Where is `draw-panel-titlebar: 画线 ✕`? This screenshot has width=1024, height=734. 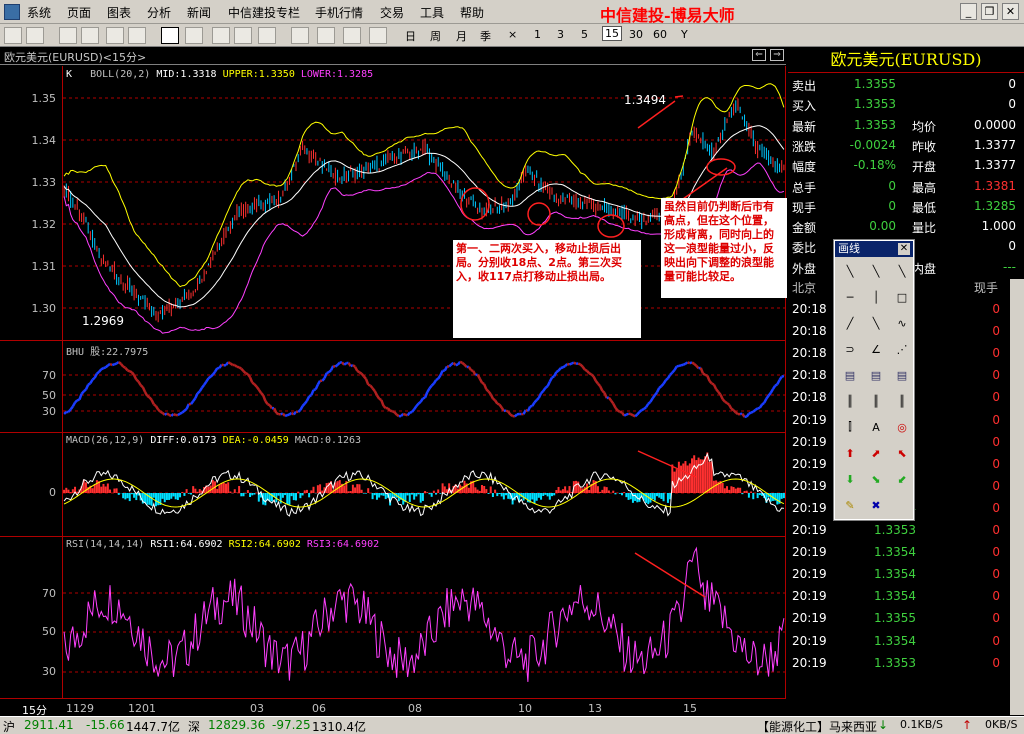
draw-panel-titlebar: 画线 ✕ is located at coordinates (874, 249).